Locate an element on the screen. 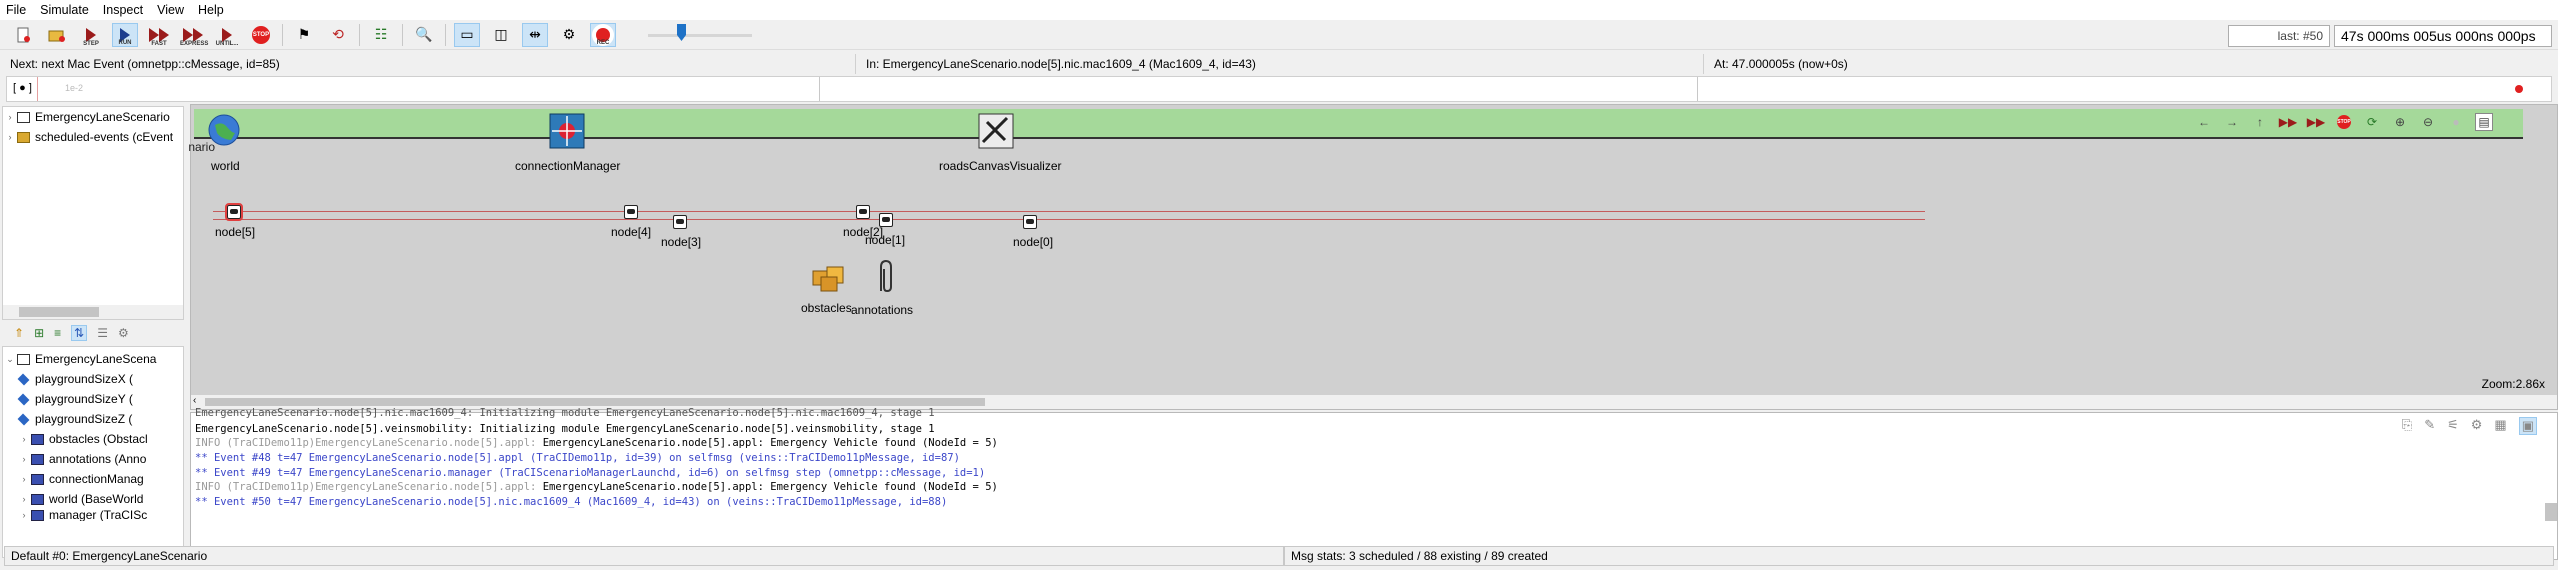 This screenshot has width=2558, height=570. express-run-button: EXPRESS is located at coordinates (194, 35).